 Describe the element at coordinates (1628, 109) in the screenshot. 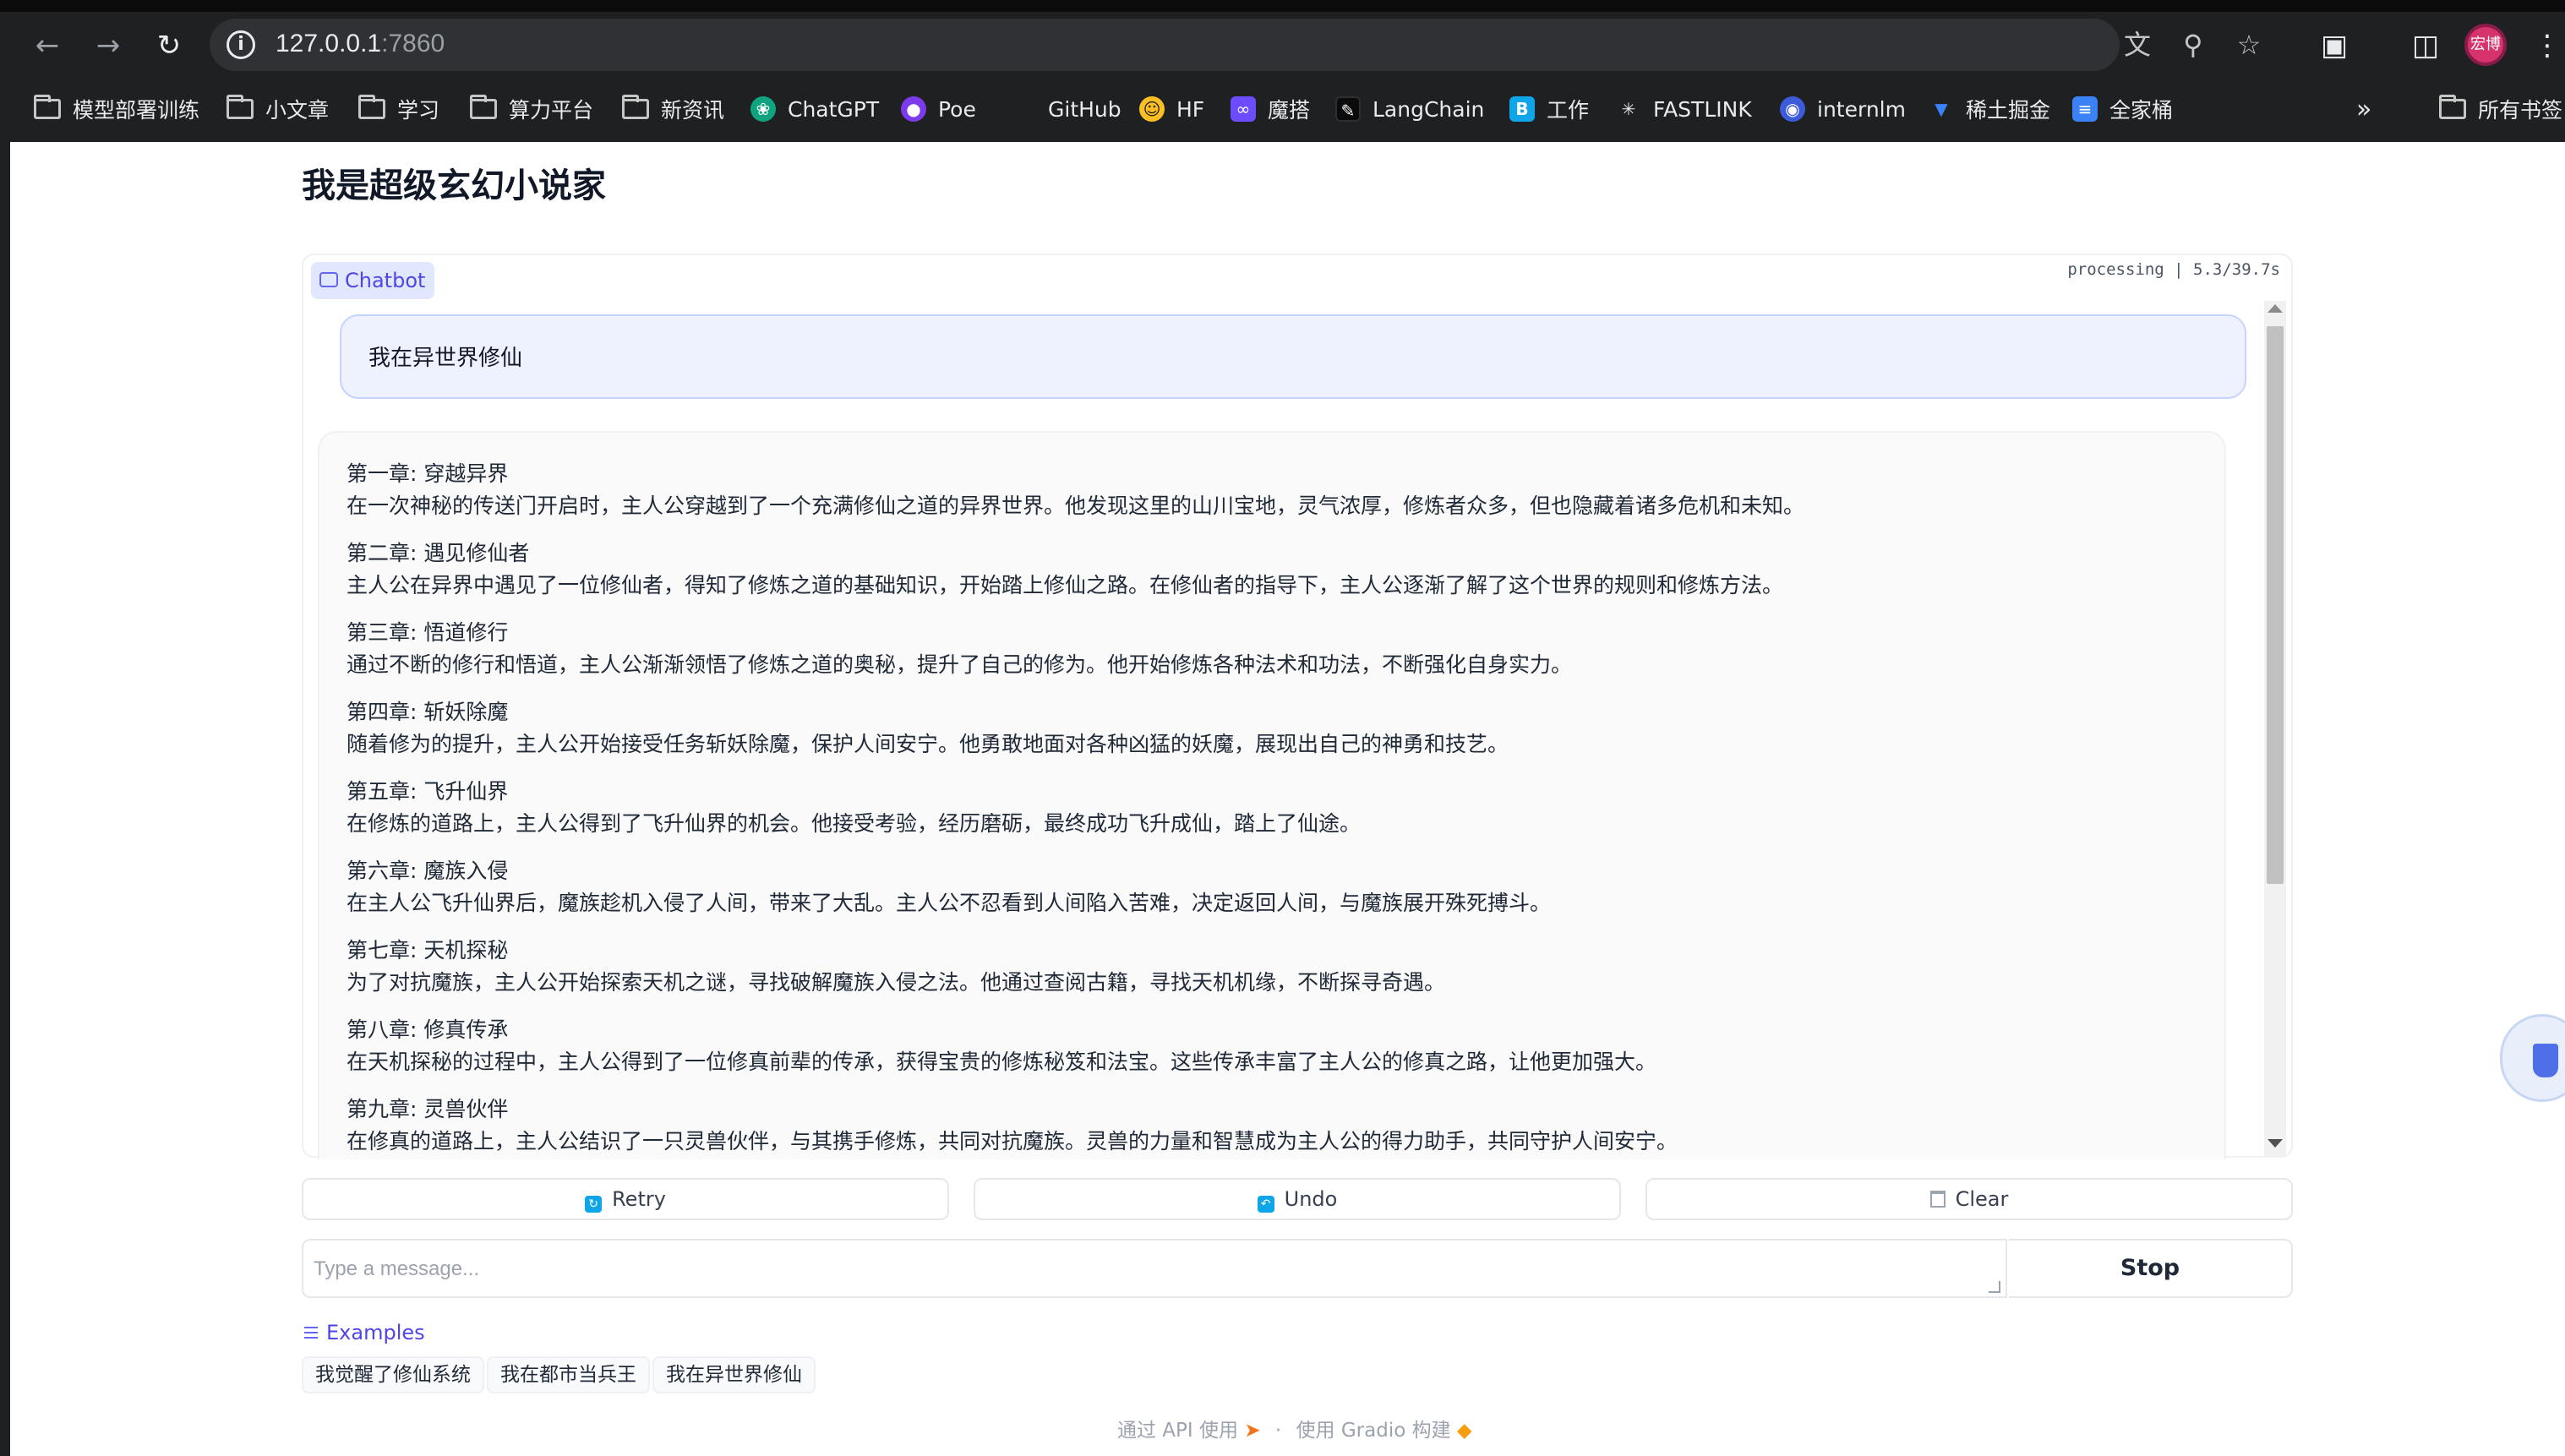

I see `fastlink-icon: ✳` at that location.